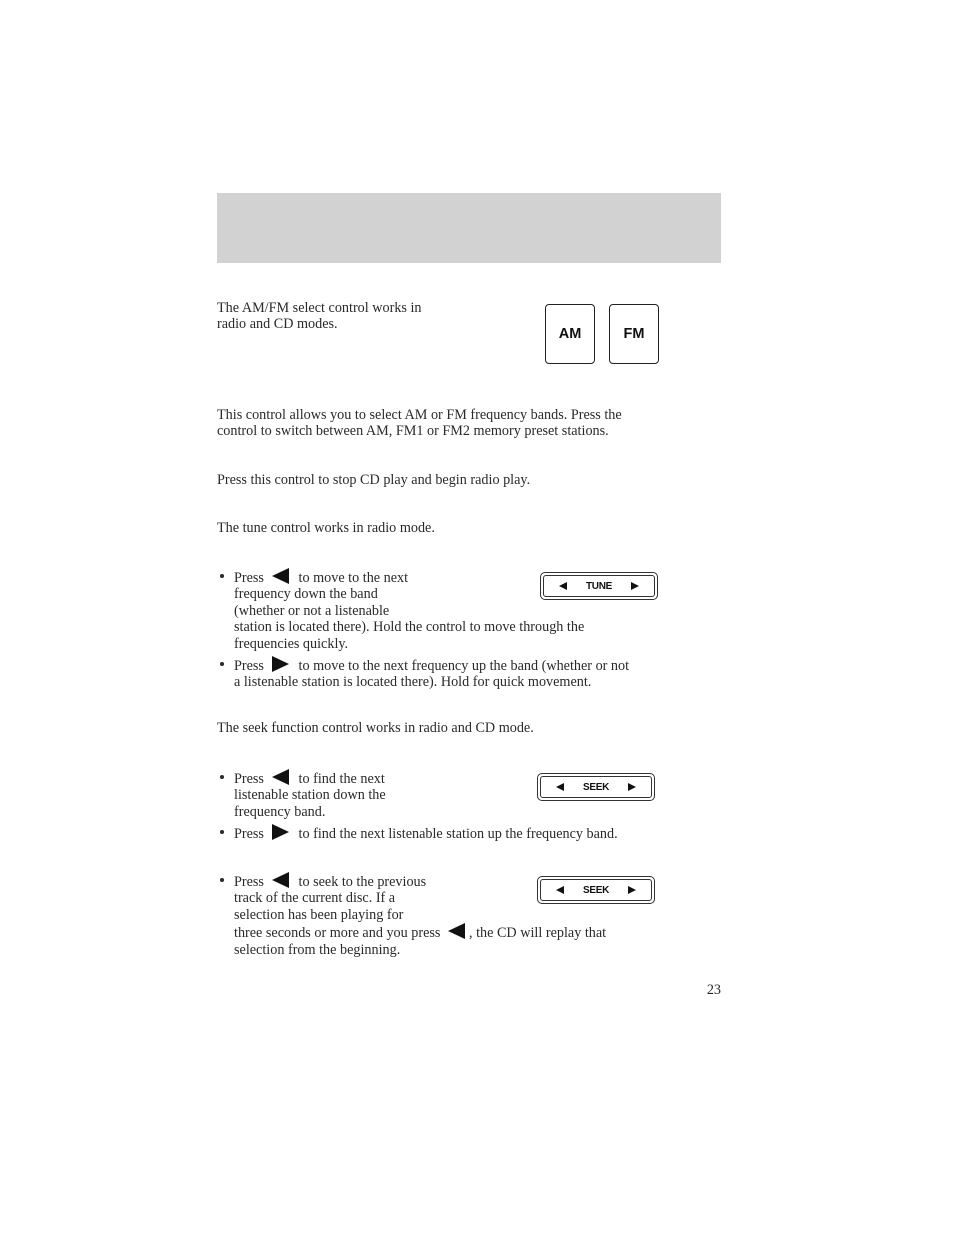 This screenshot has height=1235, width=954. What do you see at coordinates (341, 779) in the screenshot?
I see `text-line: to find the next` at bounding box center [341, 779].